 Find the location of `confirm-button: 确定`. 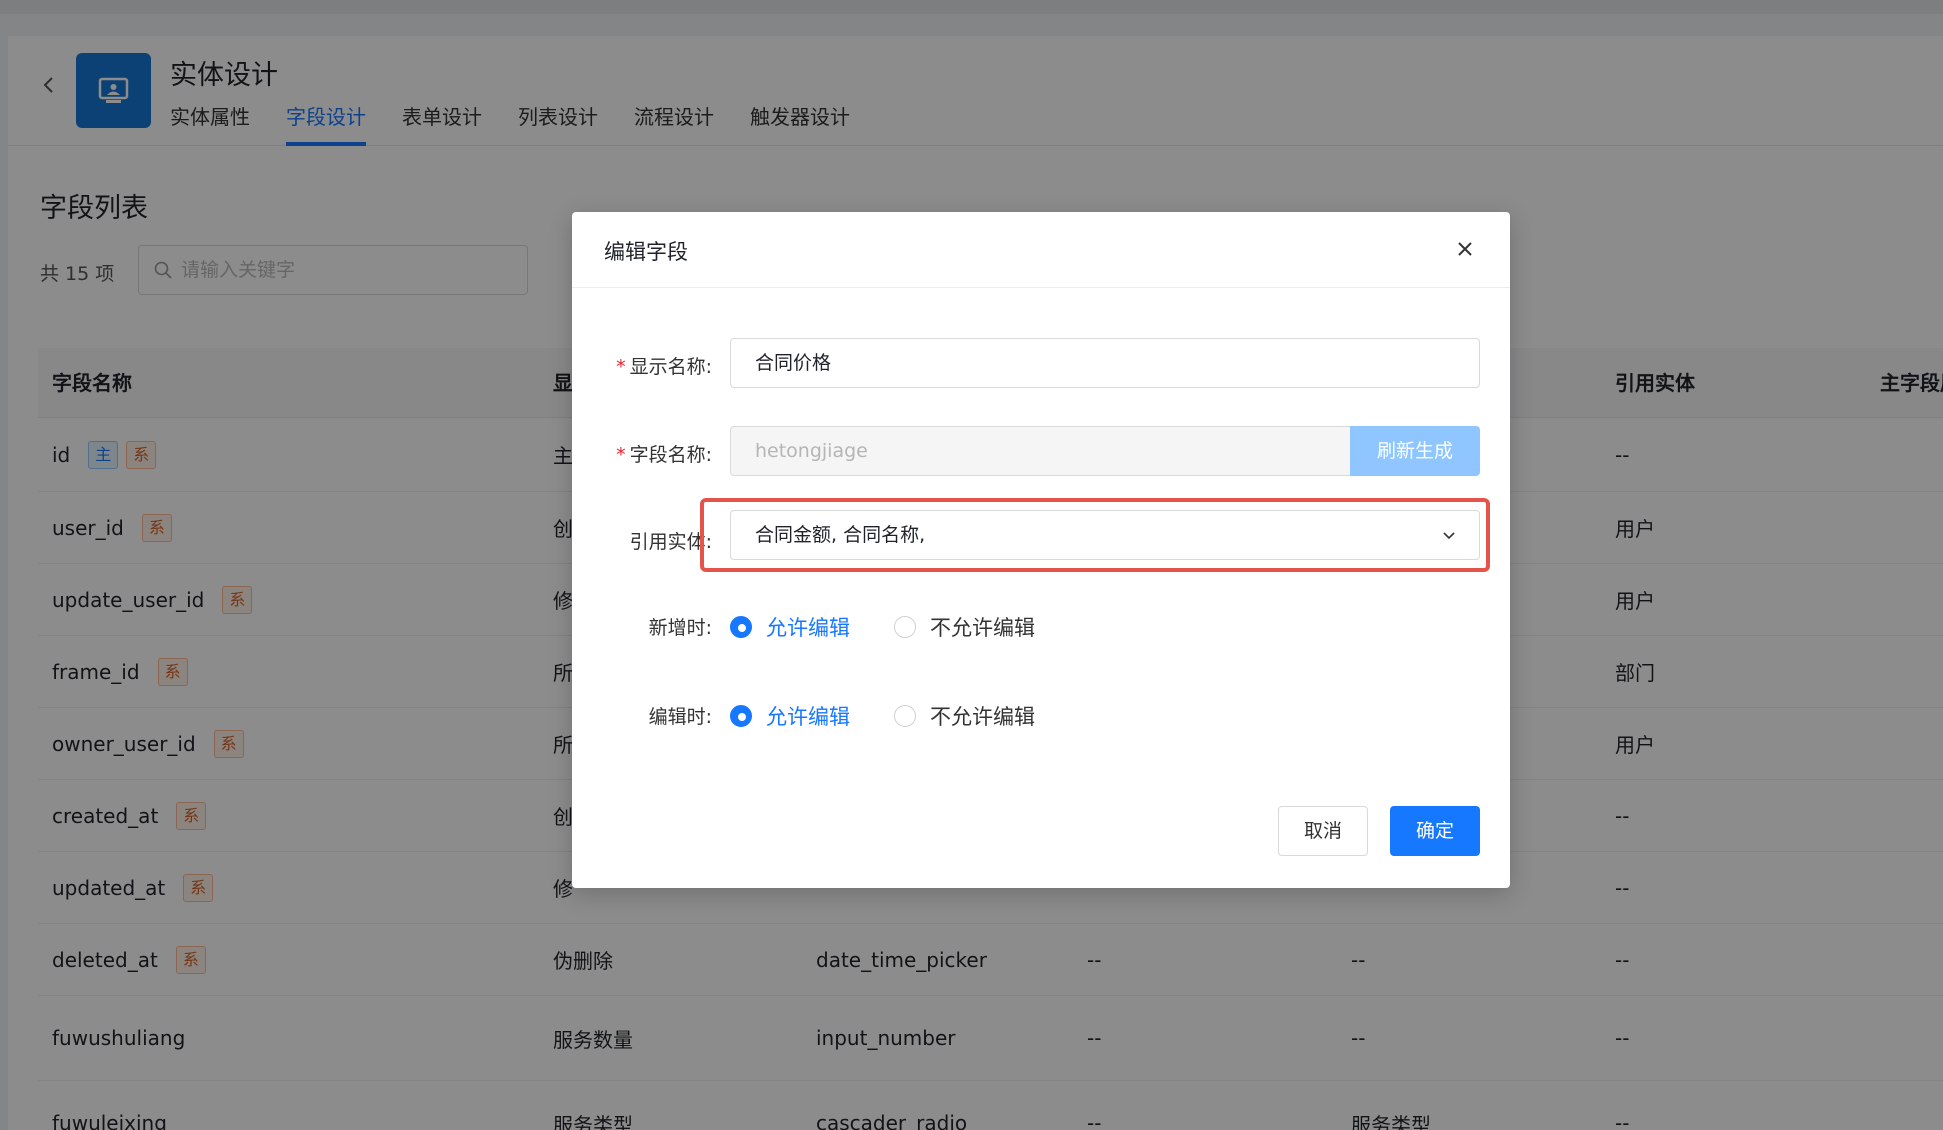

confirm-button: 确定 is located at coordinates (1435, 831).